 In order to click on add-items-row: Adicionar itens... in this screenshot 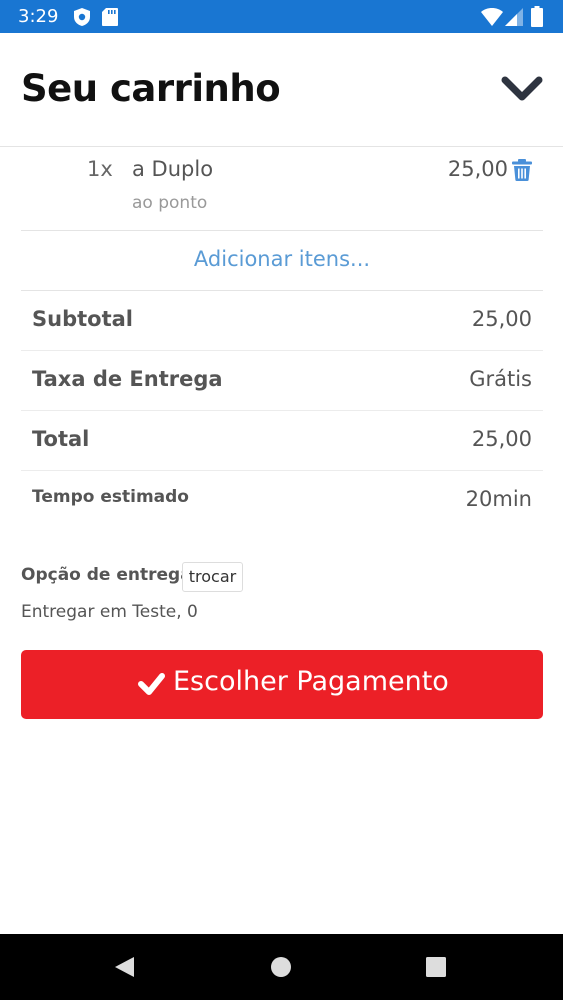, I will do `click(282, 261)`.